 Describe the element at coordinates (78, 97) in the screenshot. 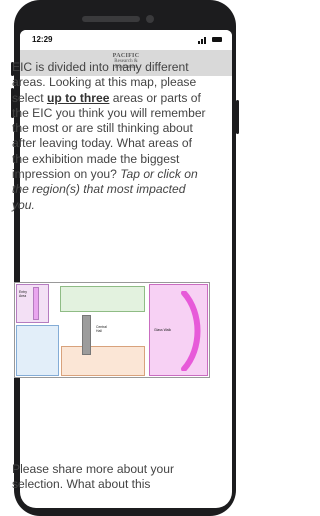

I see `question-emphasis: up to three` at that location.